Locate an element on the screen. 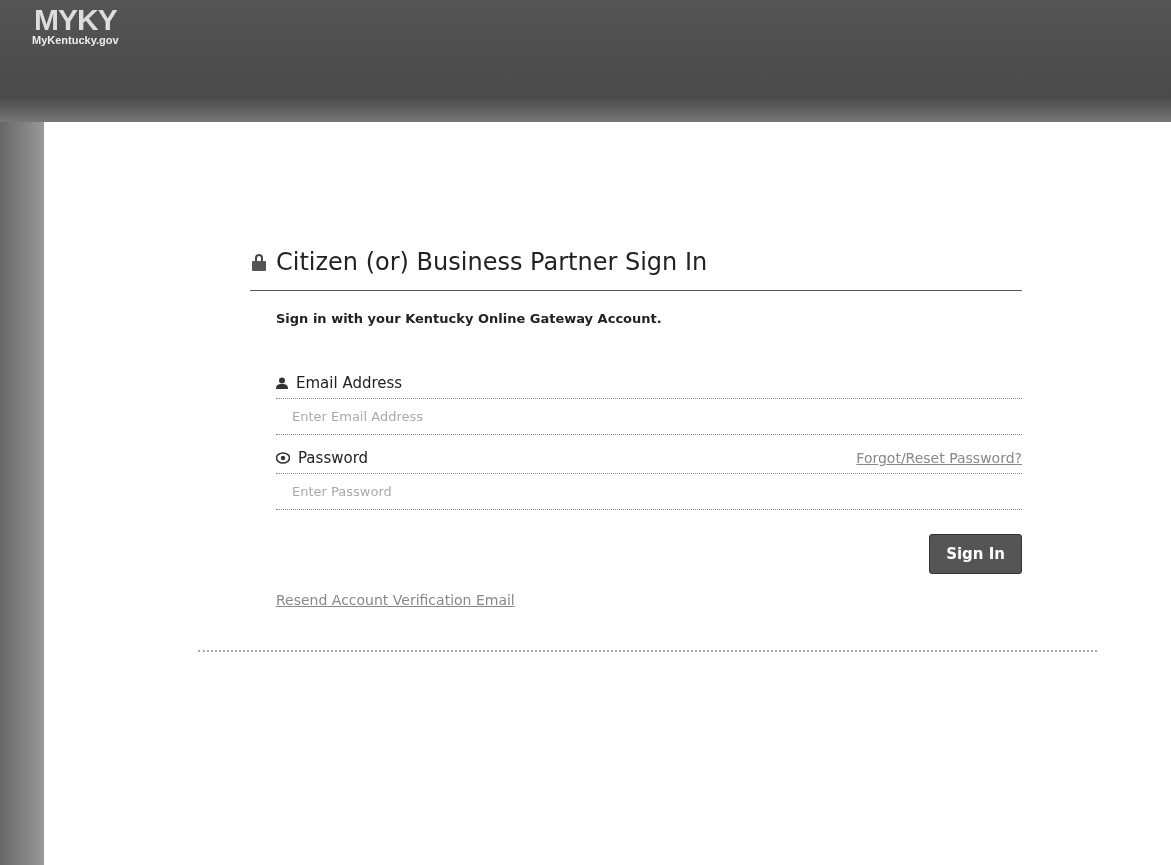 The image size is (1171, 865). logo-text: MYKY is located at coordinates (76, 20).